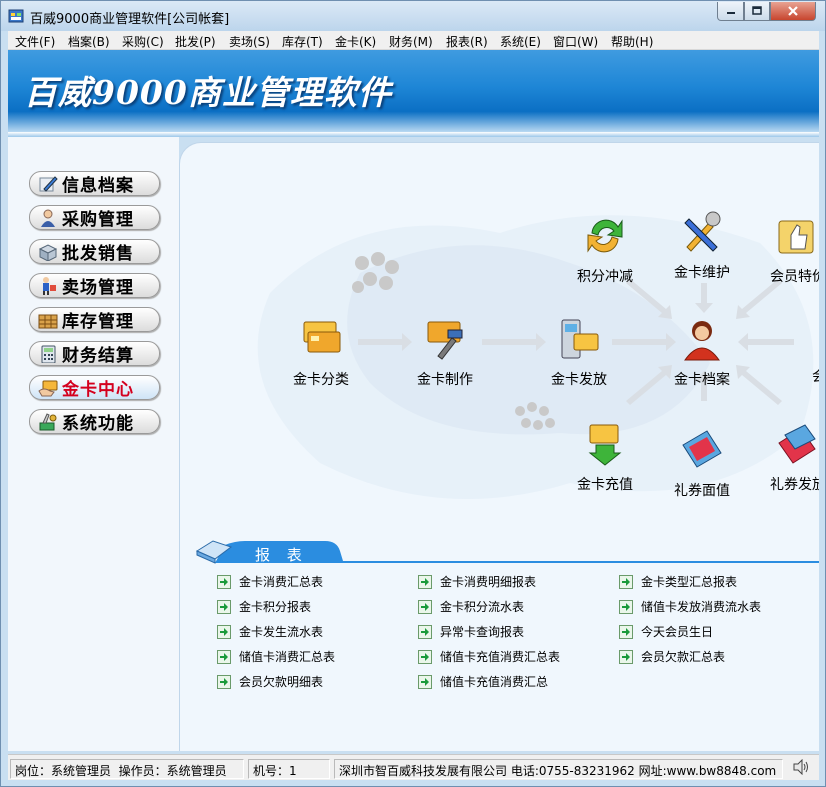 This screenshot has width=826, height=787. What do you see at coordinates (702, 273) in the screenshot?
I see `flow-label: 金卡维护` at bounding box center [702, 273].